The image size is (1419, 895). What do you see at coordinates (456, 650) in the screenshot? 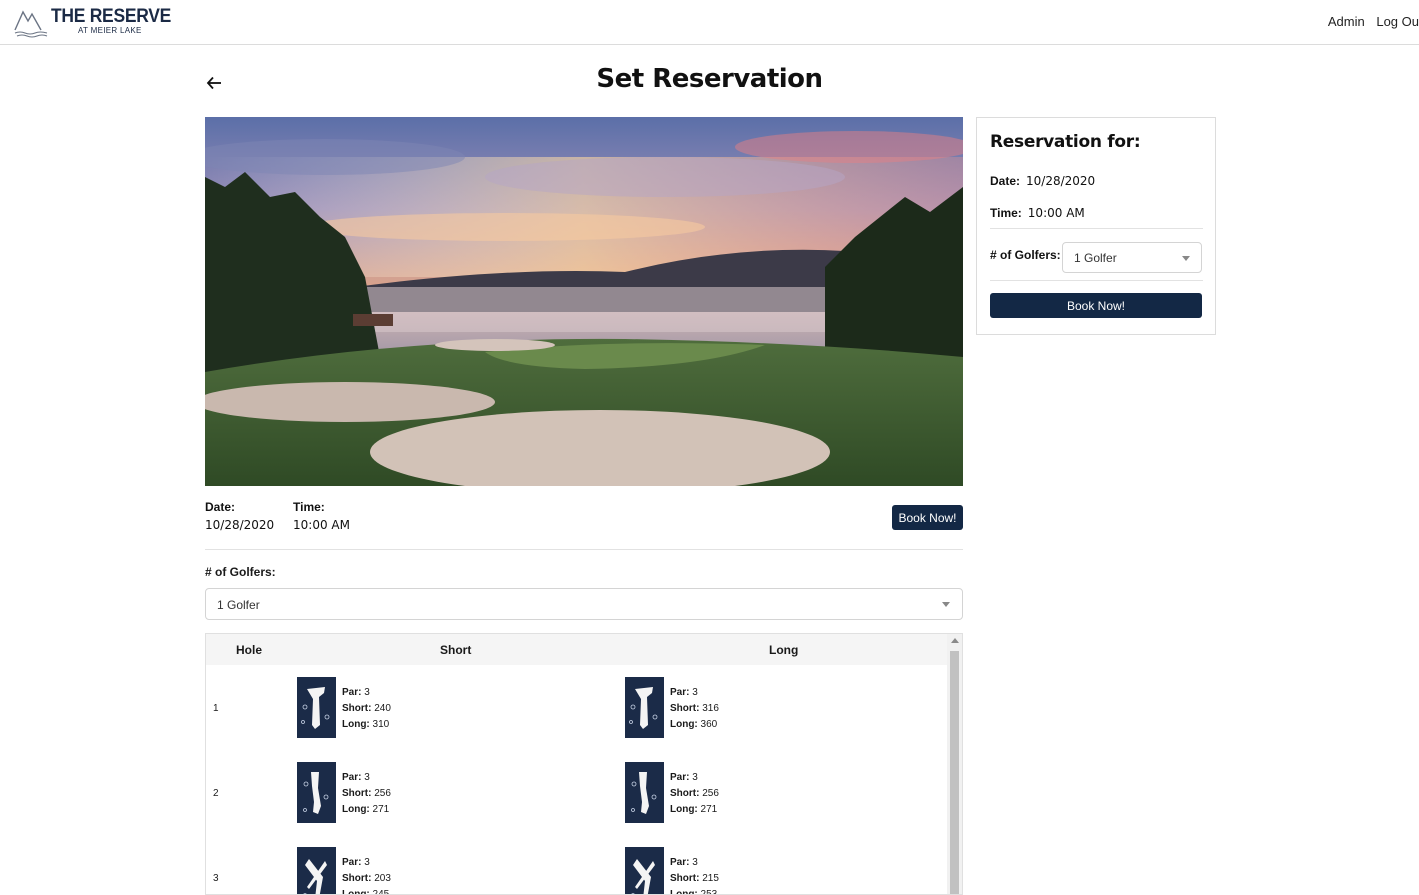
I see `column-header-short: Short` at bounding box center [456, 650].